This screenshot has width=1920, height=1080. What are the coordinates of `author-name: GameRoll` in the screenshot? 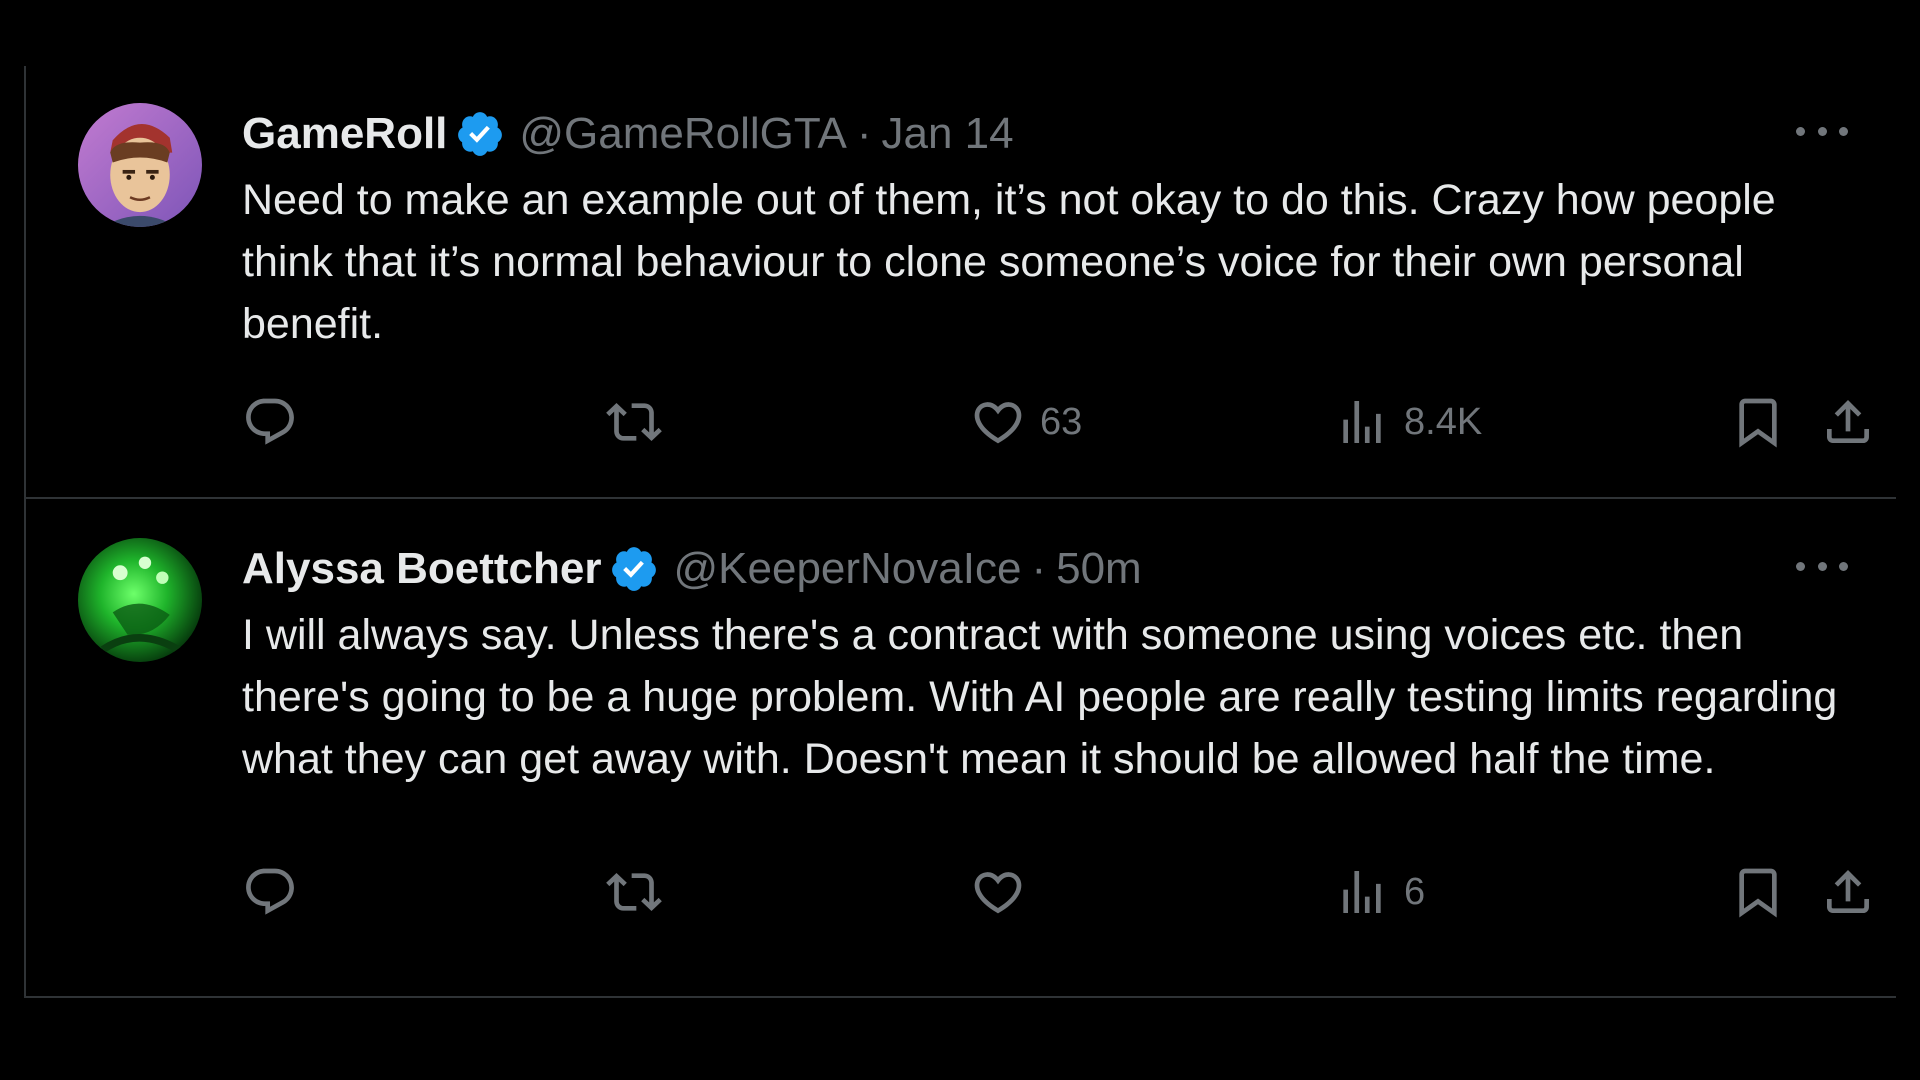 It's located at (344, 134).